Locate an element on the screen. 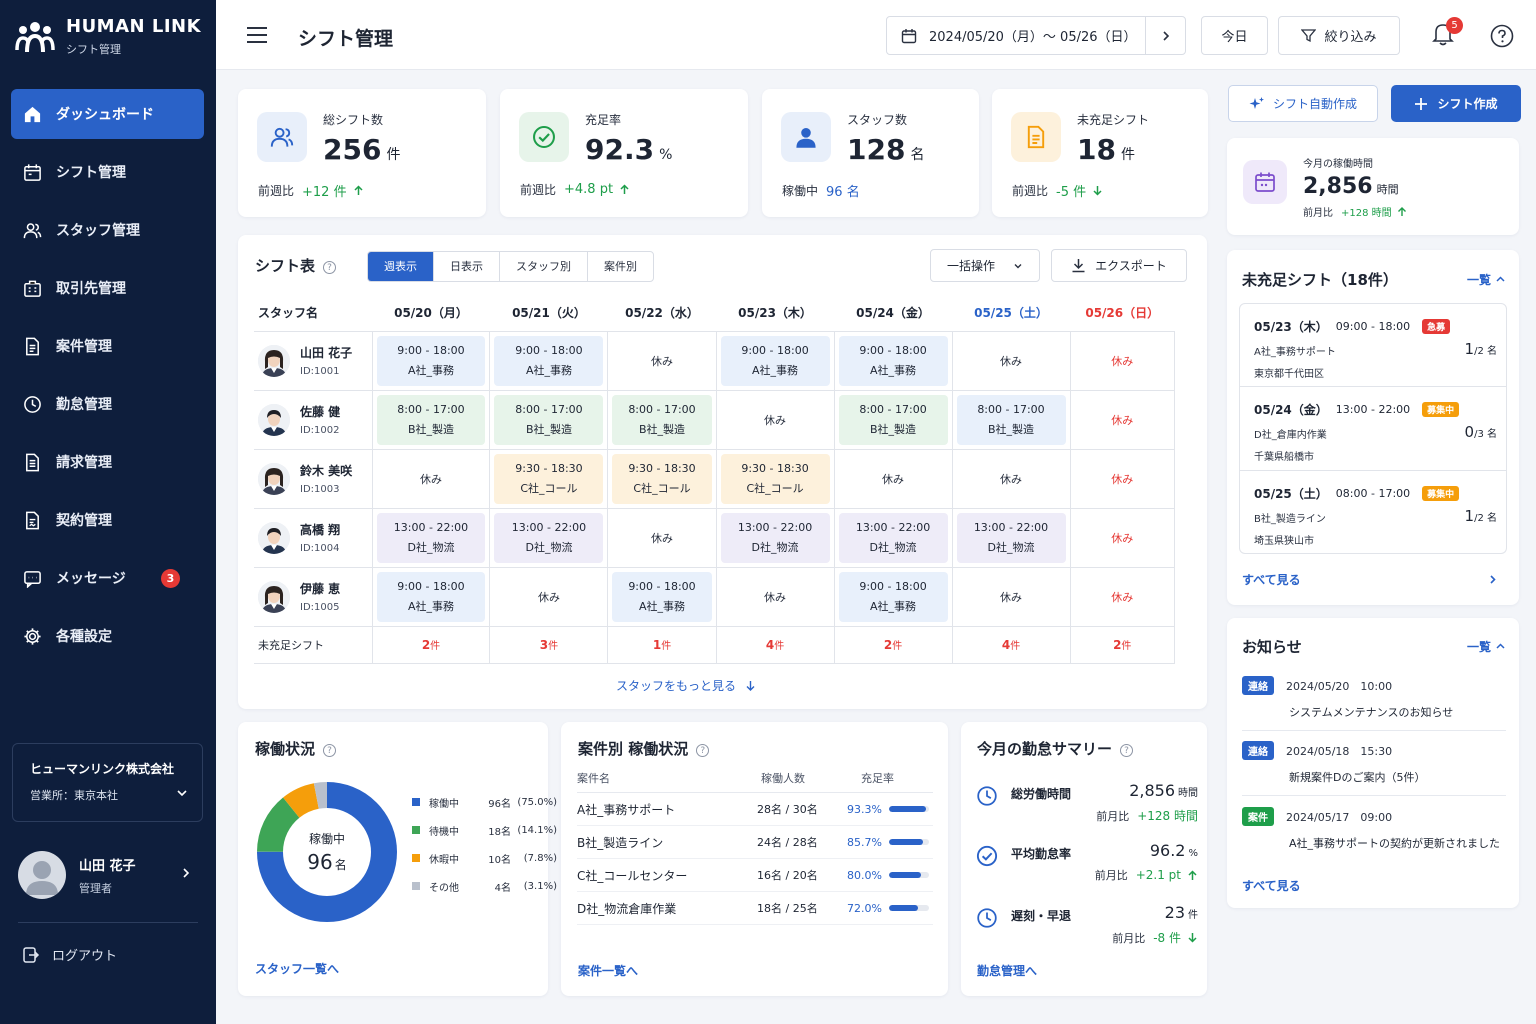  next-week-button is located at coordinates (1165, 35).